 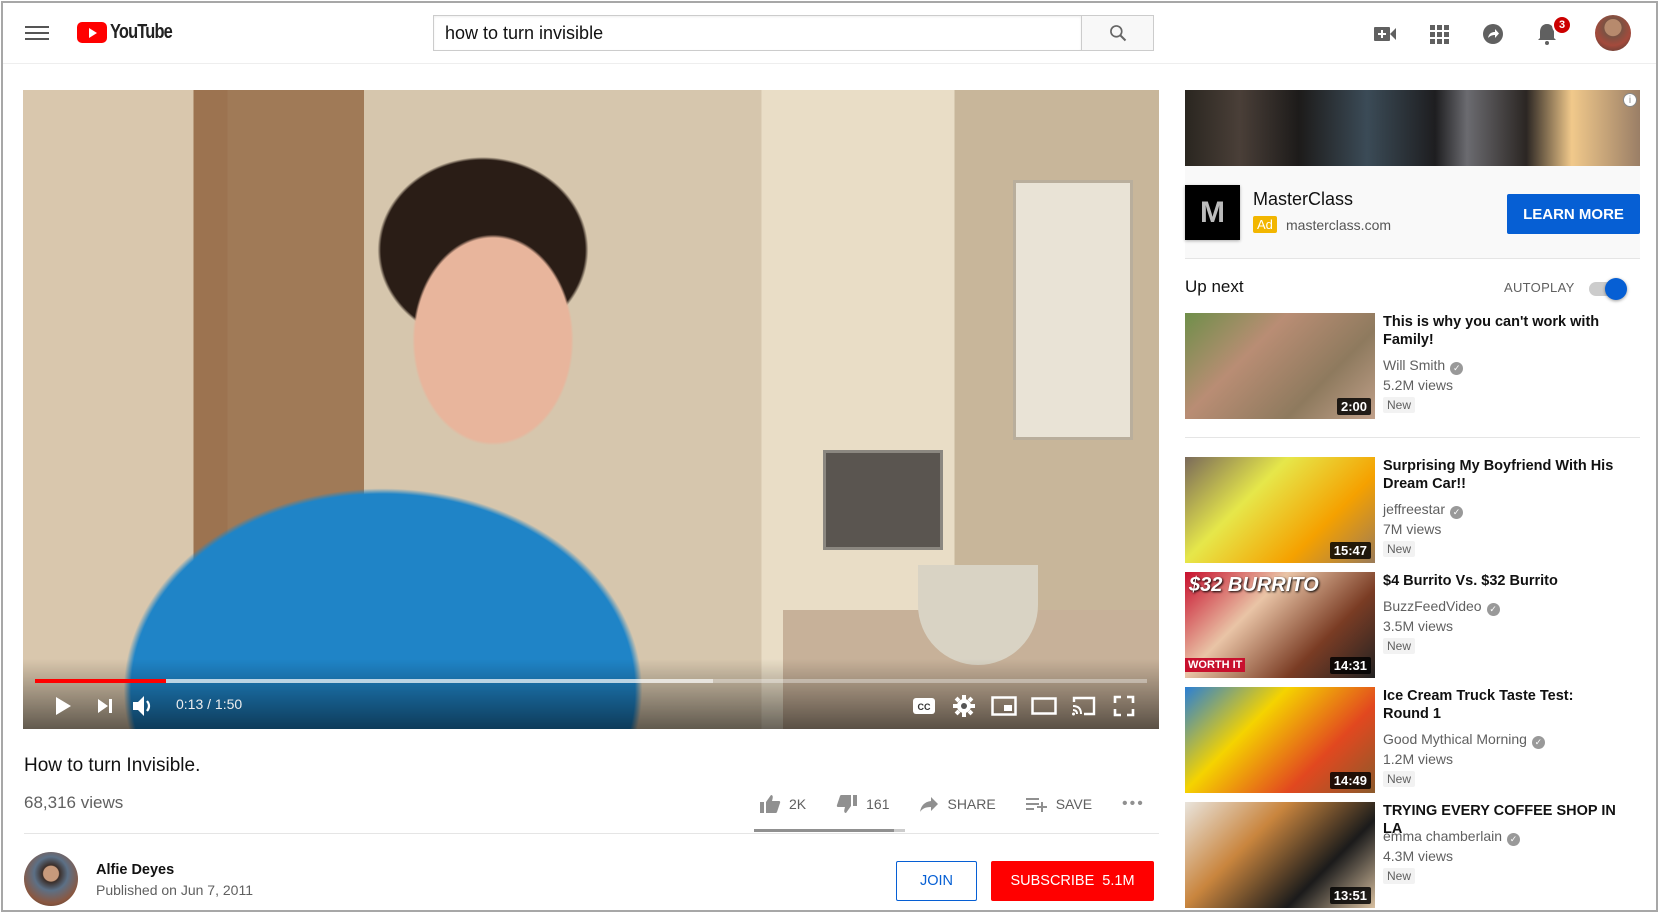 I want to click on time-display: 0:13 / 1:50, so click(x=209, y=704).